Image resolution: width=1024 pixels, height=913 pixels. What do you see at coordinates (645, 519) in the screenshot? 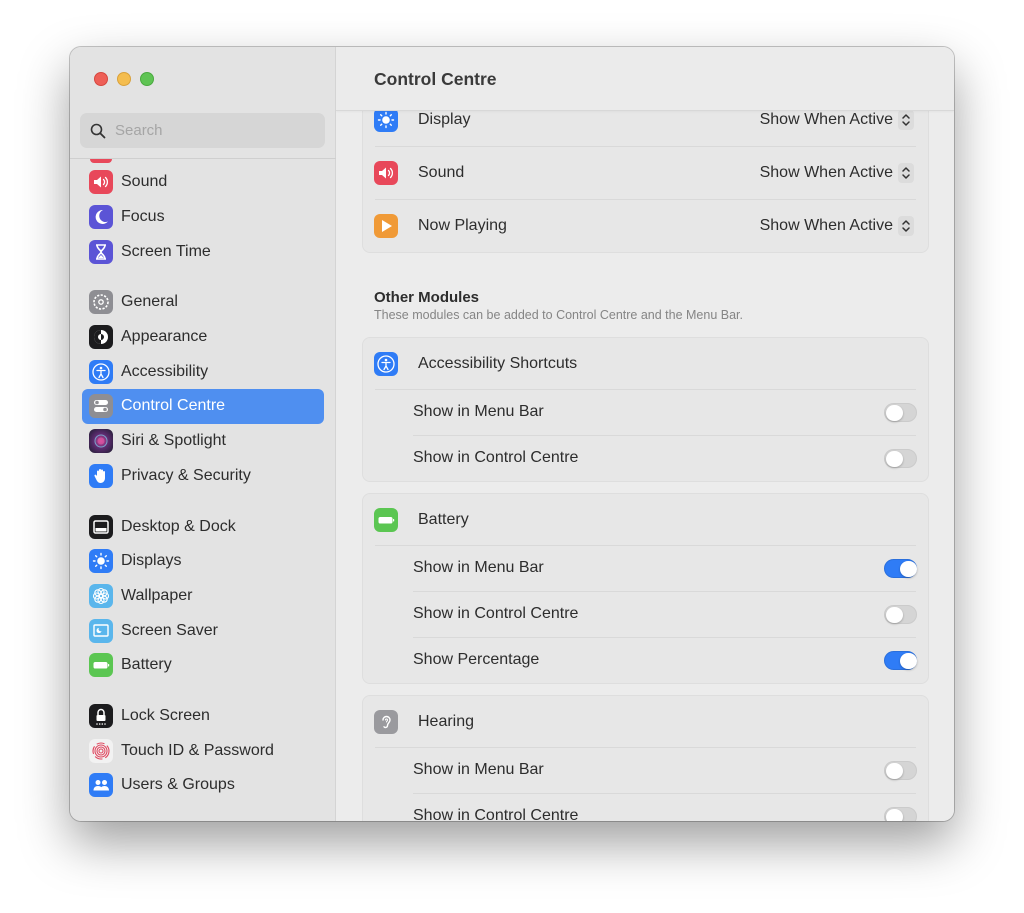
I see `module-header: Battery` at bounding box center [645, 519].